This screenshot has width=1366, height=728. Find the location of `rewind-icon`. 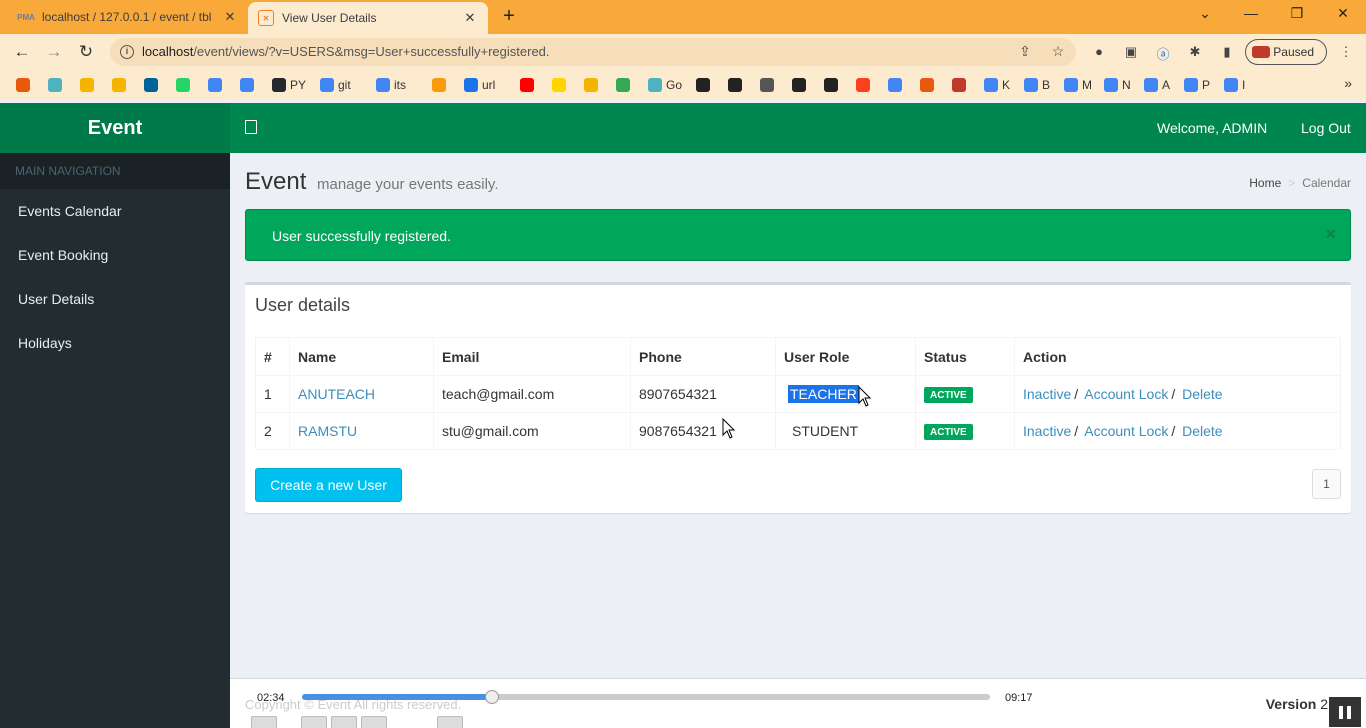

rewind-icon is located at coordinates (314, 722).